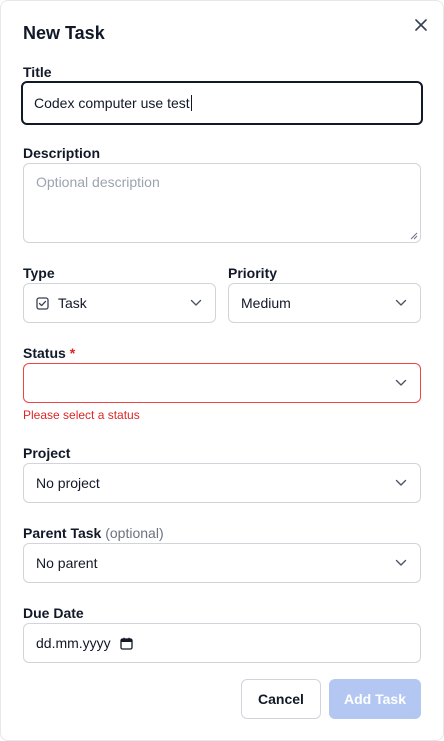 This screenshot has height=741, width=444. Describe the element at coordinates (222, 383) in the screenshot. I see `status-select` at that location.